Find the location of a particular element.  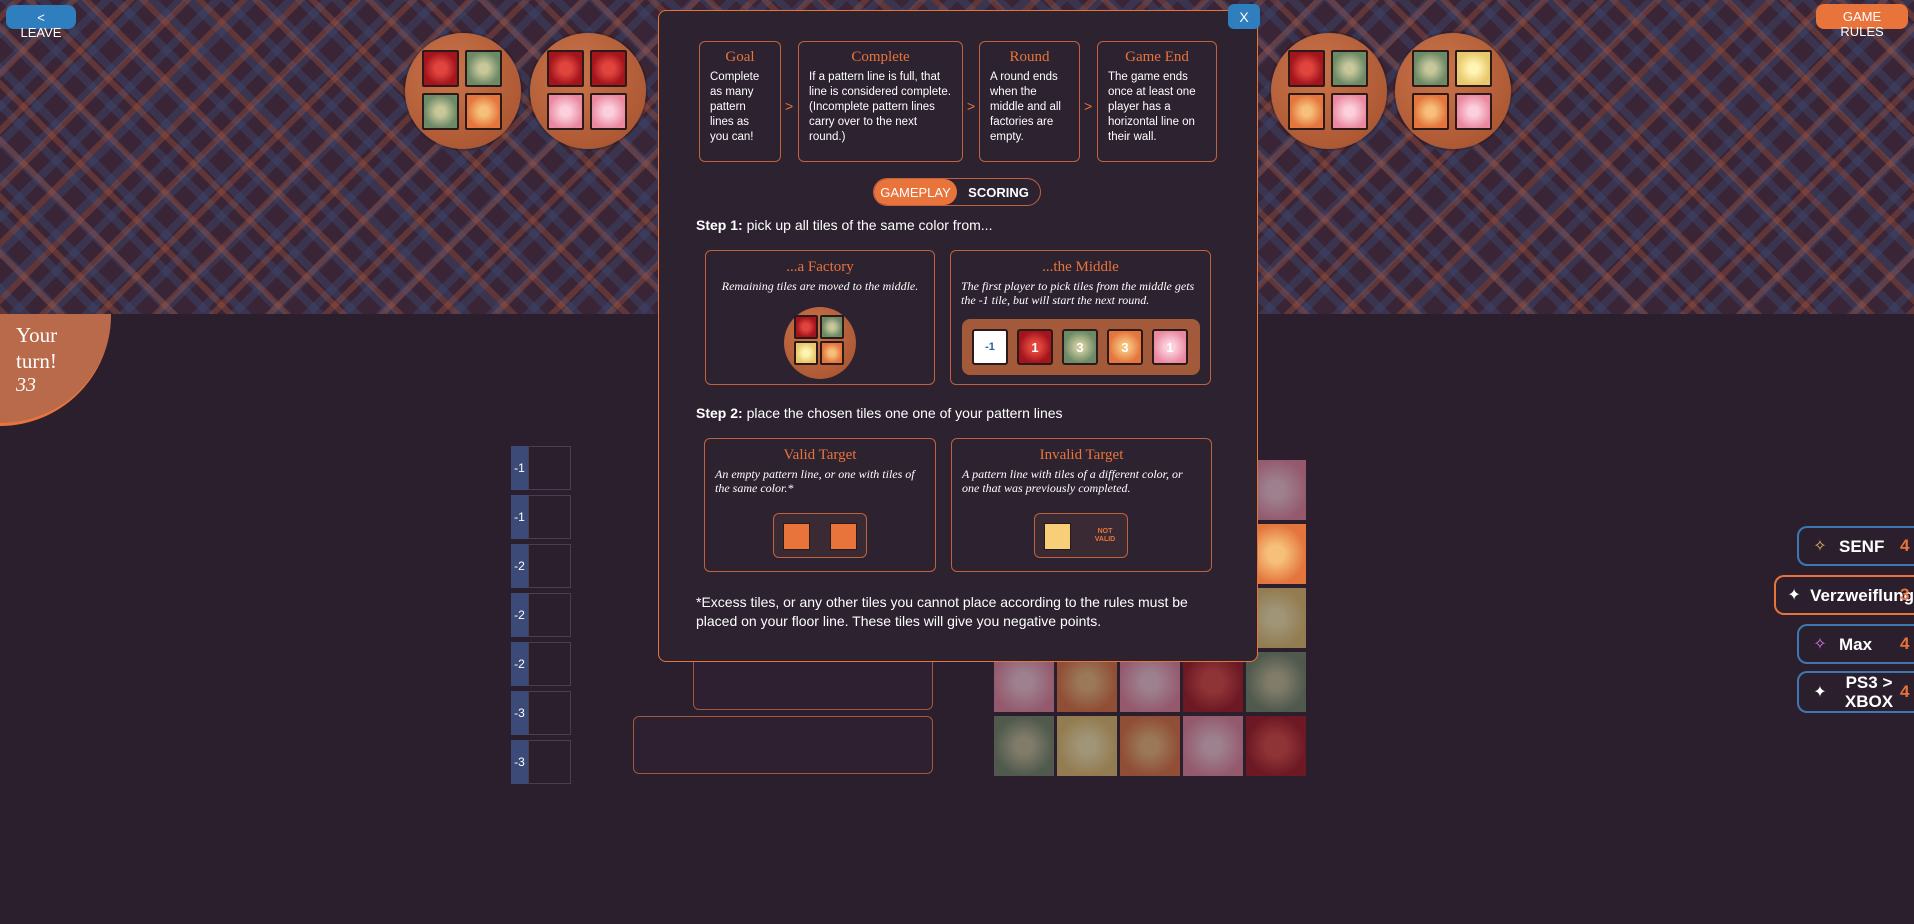

player-ps3-xbox: ✦ PS3 > XBOX 4 is located at coordinates (1855, 692).